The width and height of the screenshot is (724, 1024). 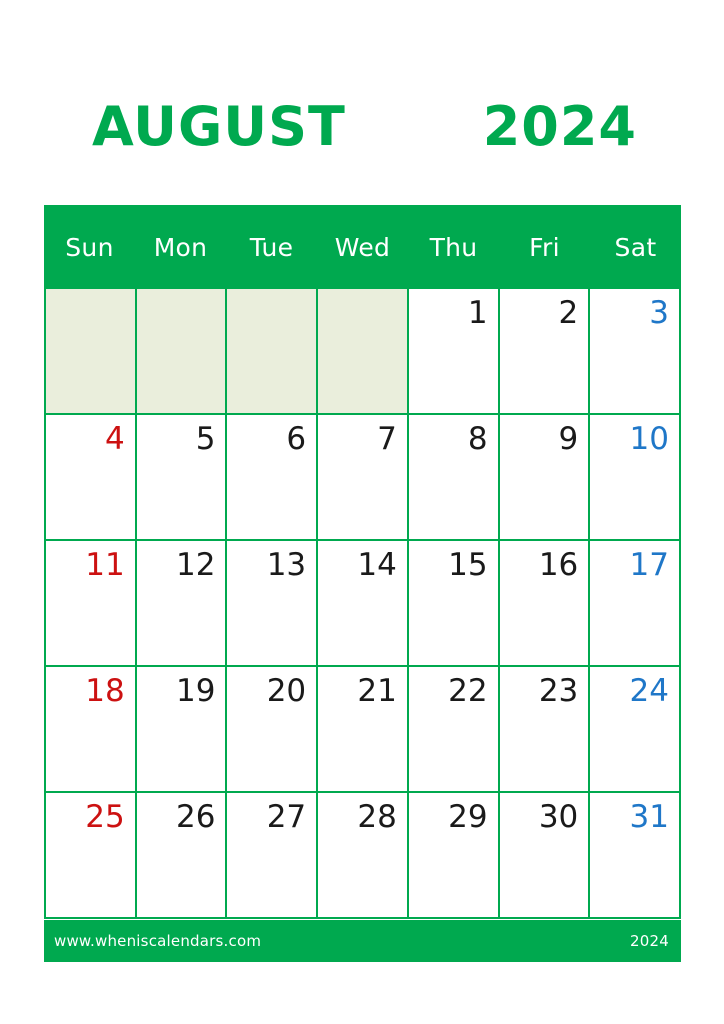 I want to click on calendar-day-cell: 14, so click(x=362, y=603).